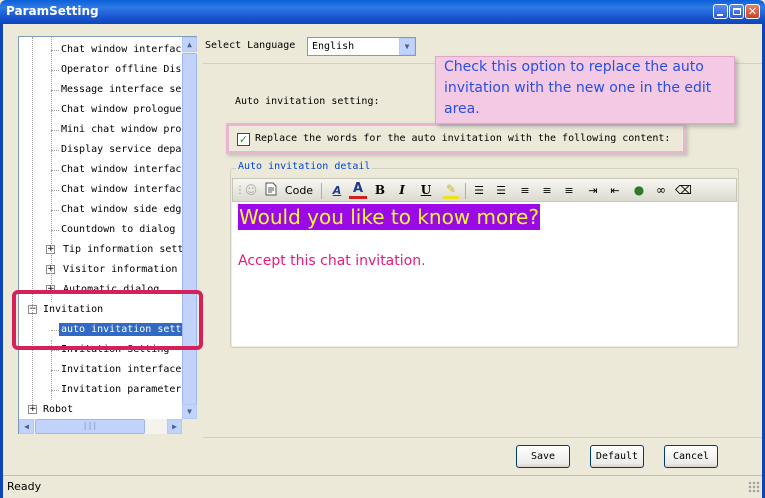  I want to click on tree-item: Countdown to dialog, so click(118, 230).